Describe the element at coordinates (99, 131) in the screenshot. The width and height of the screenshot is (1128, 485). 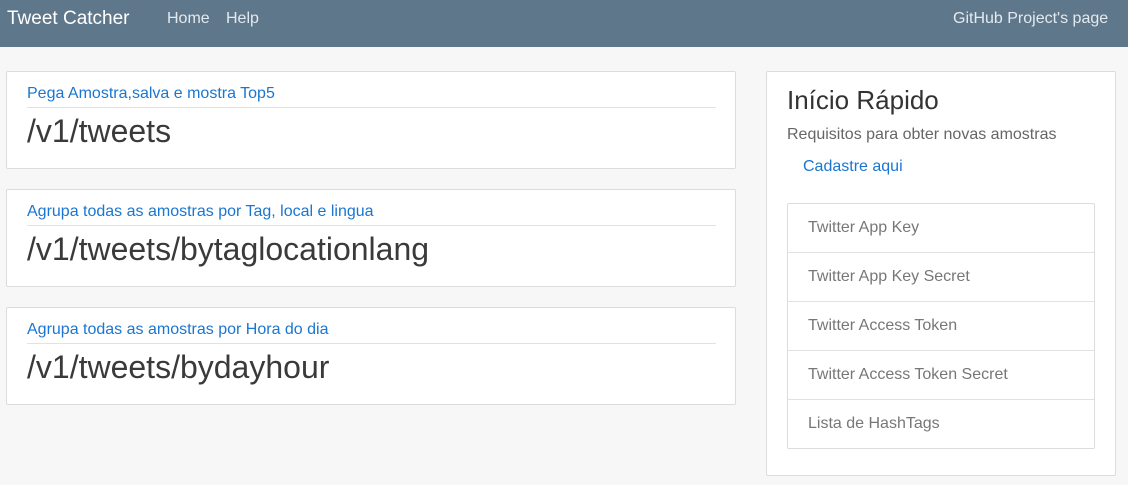
I see `endpoint-path: /v1/tweets` at that location.